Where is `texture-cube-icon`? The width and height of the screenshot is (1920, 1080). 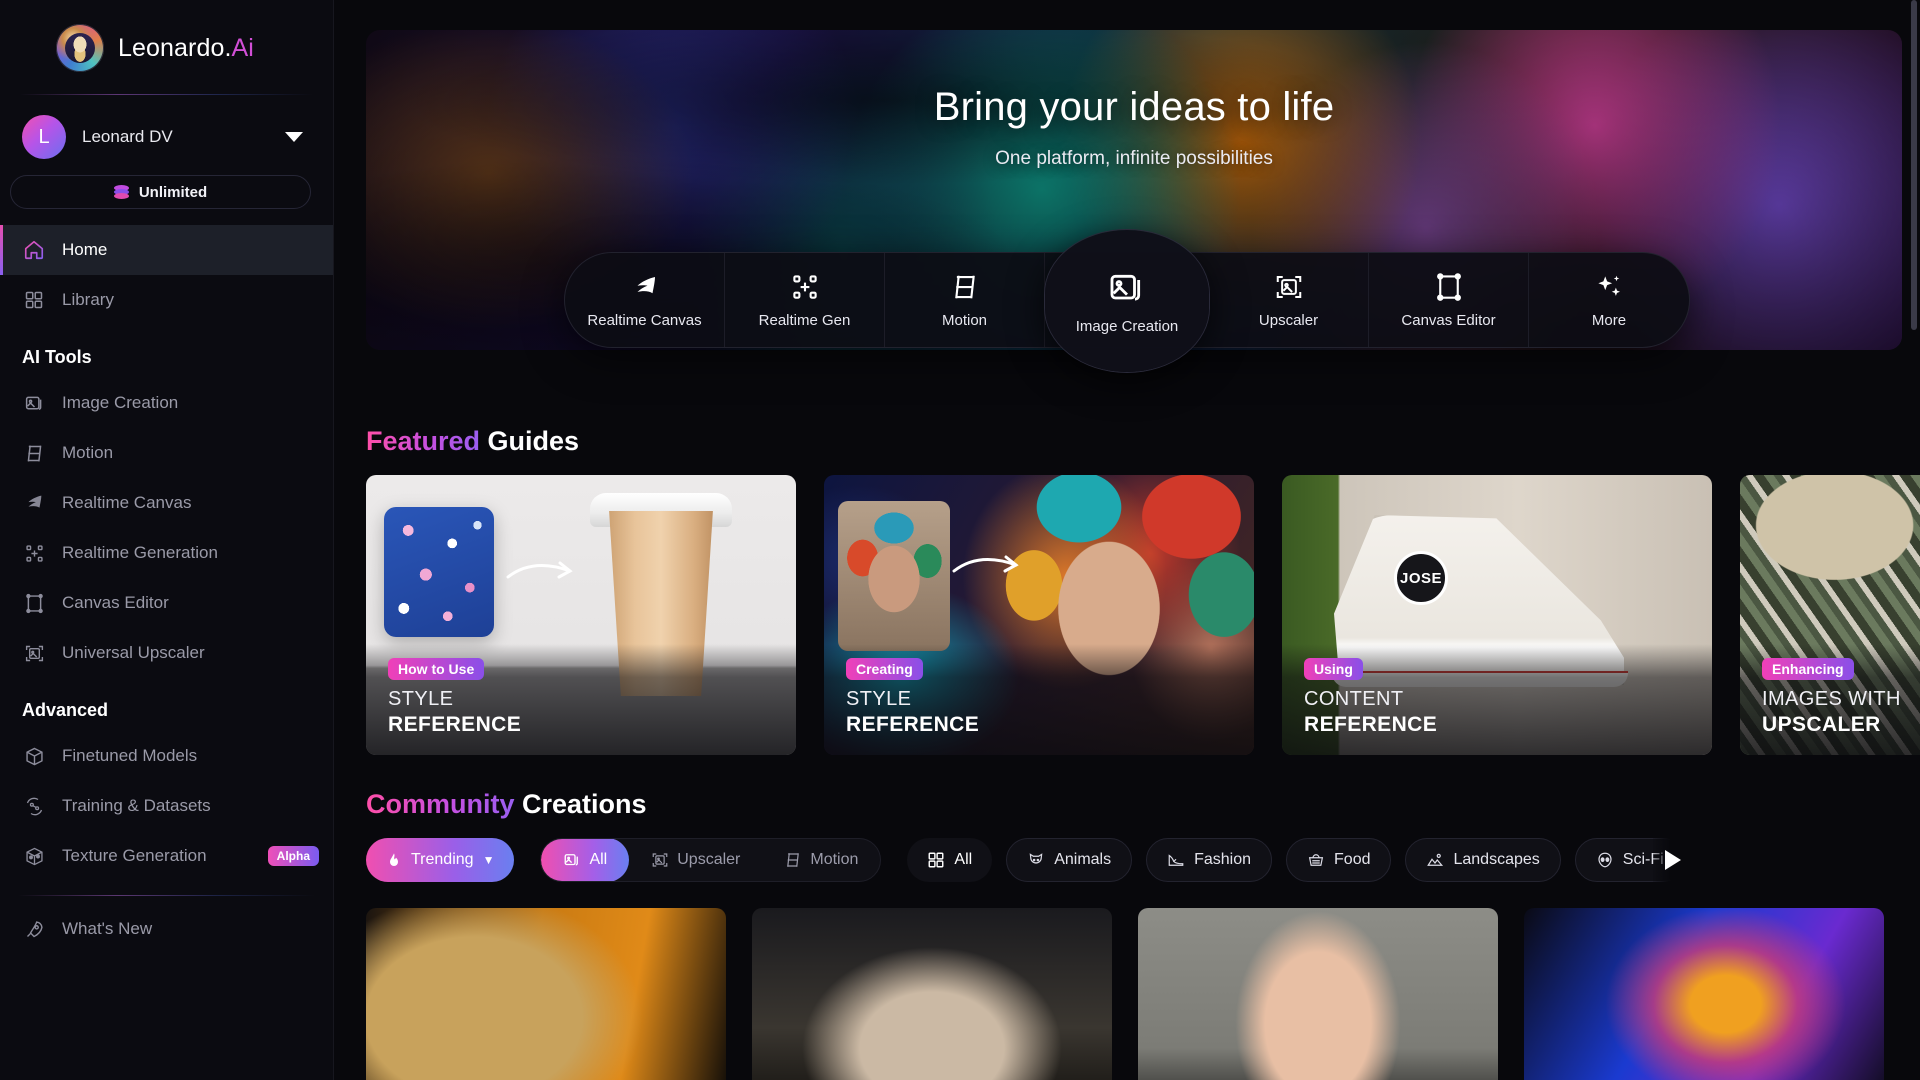 texture-cube-icon is located at coordinates (34, 856).